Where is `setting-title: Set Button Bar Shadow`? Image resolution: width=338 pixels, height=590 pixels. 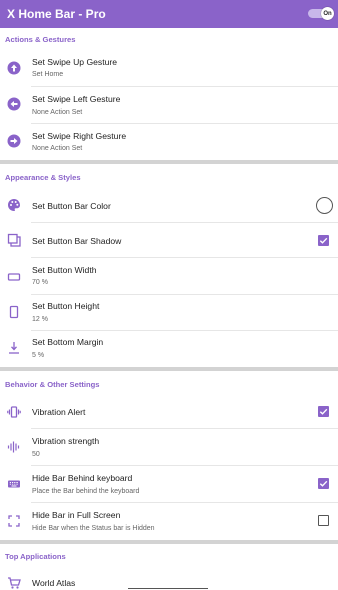 setting-title: Set Button Bar Shadow is located at coordinates (77, 241).